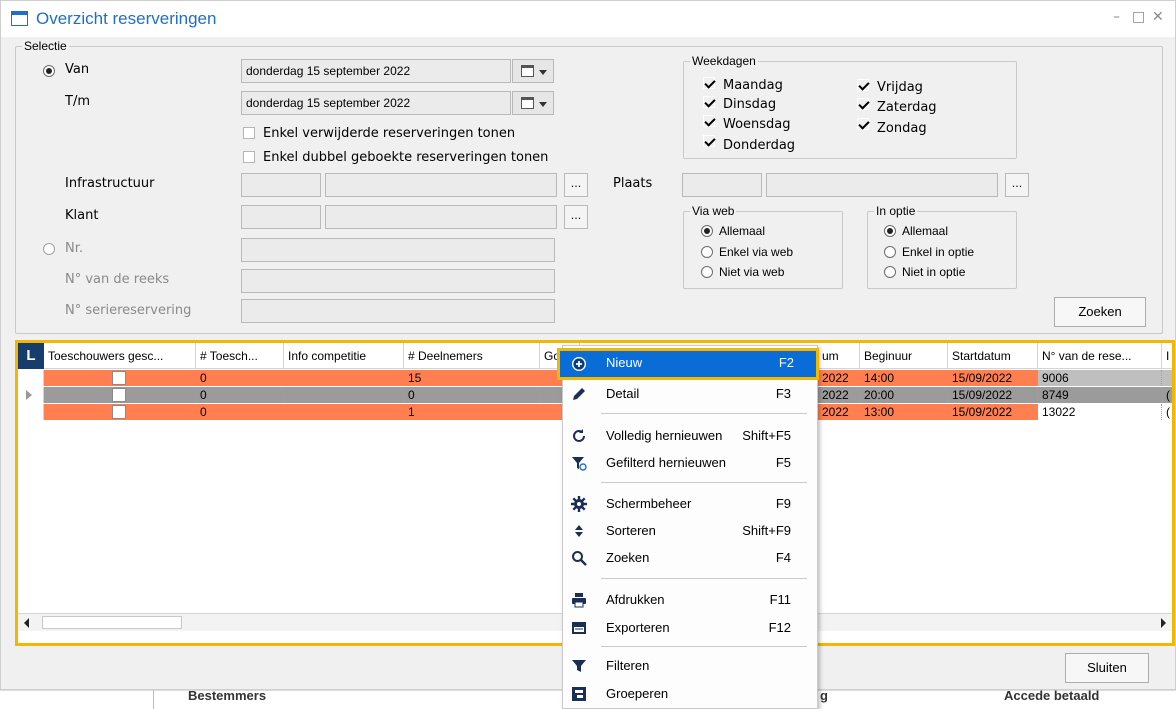 The height and width of the screenshot is (709, 1176). What do you see at coordinates (863, 104) in the screenshot?
I see `zaterdag-checkbox` at bounding box center [863, 104].